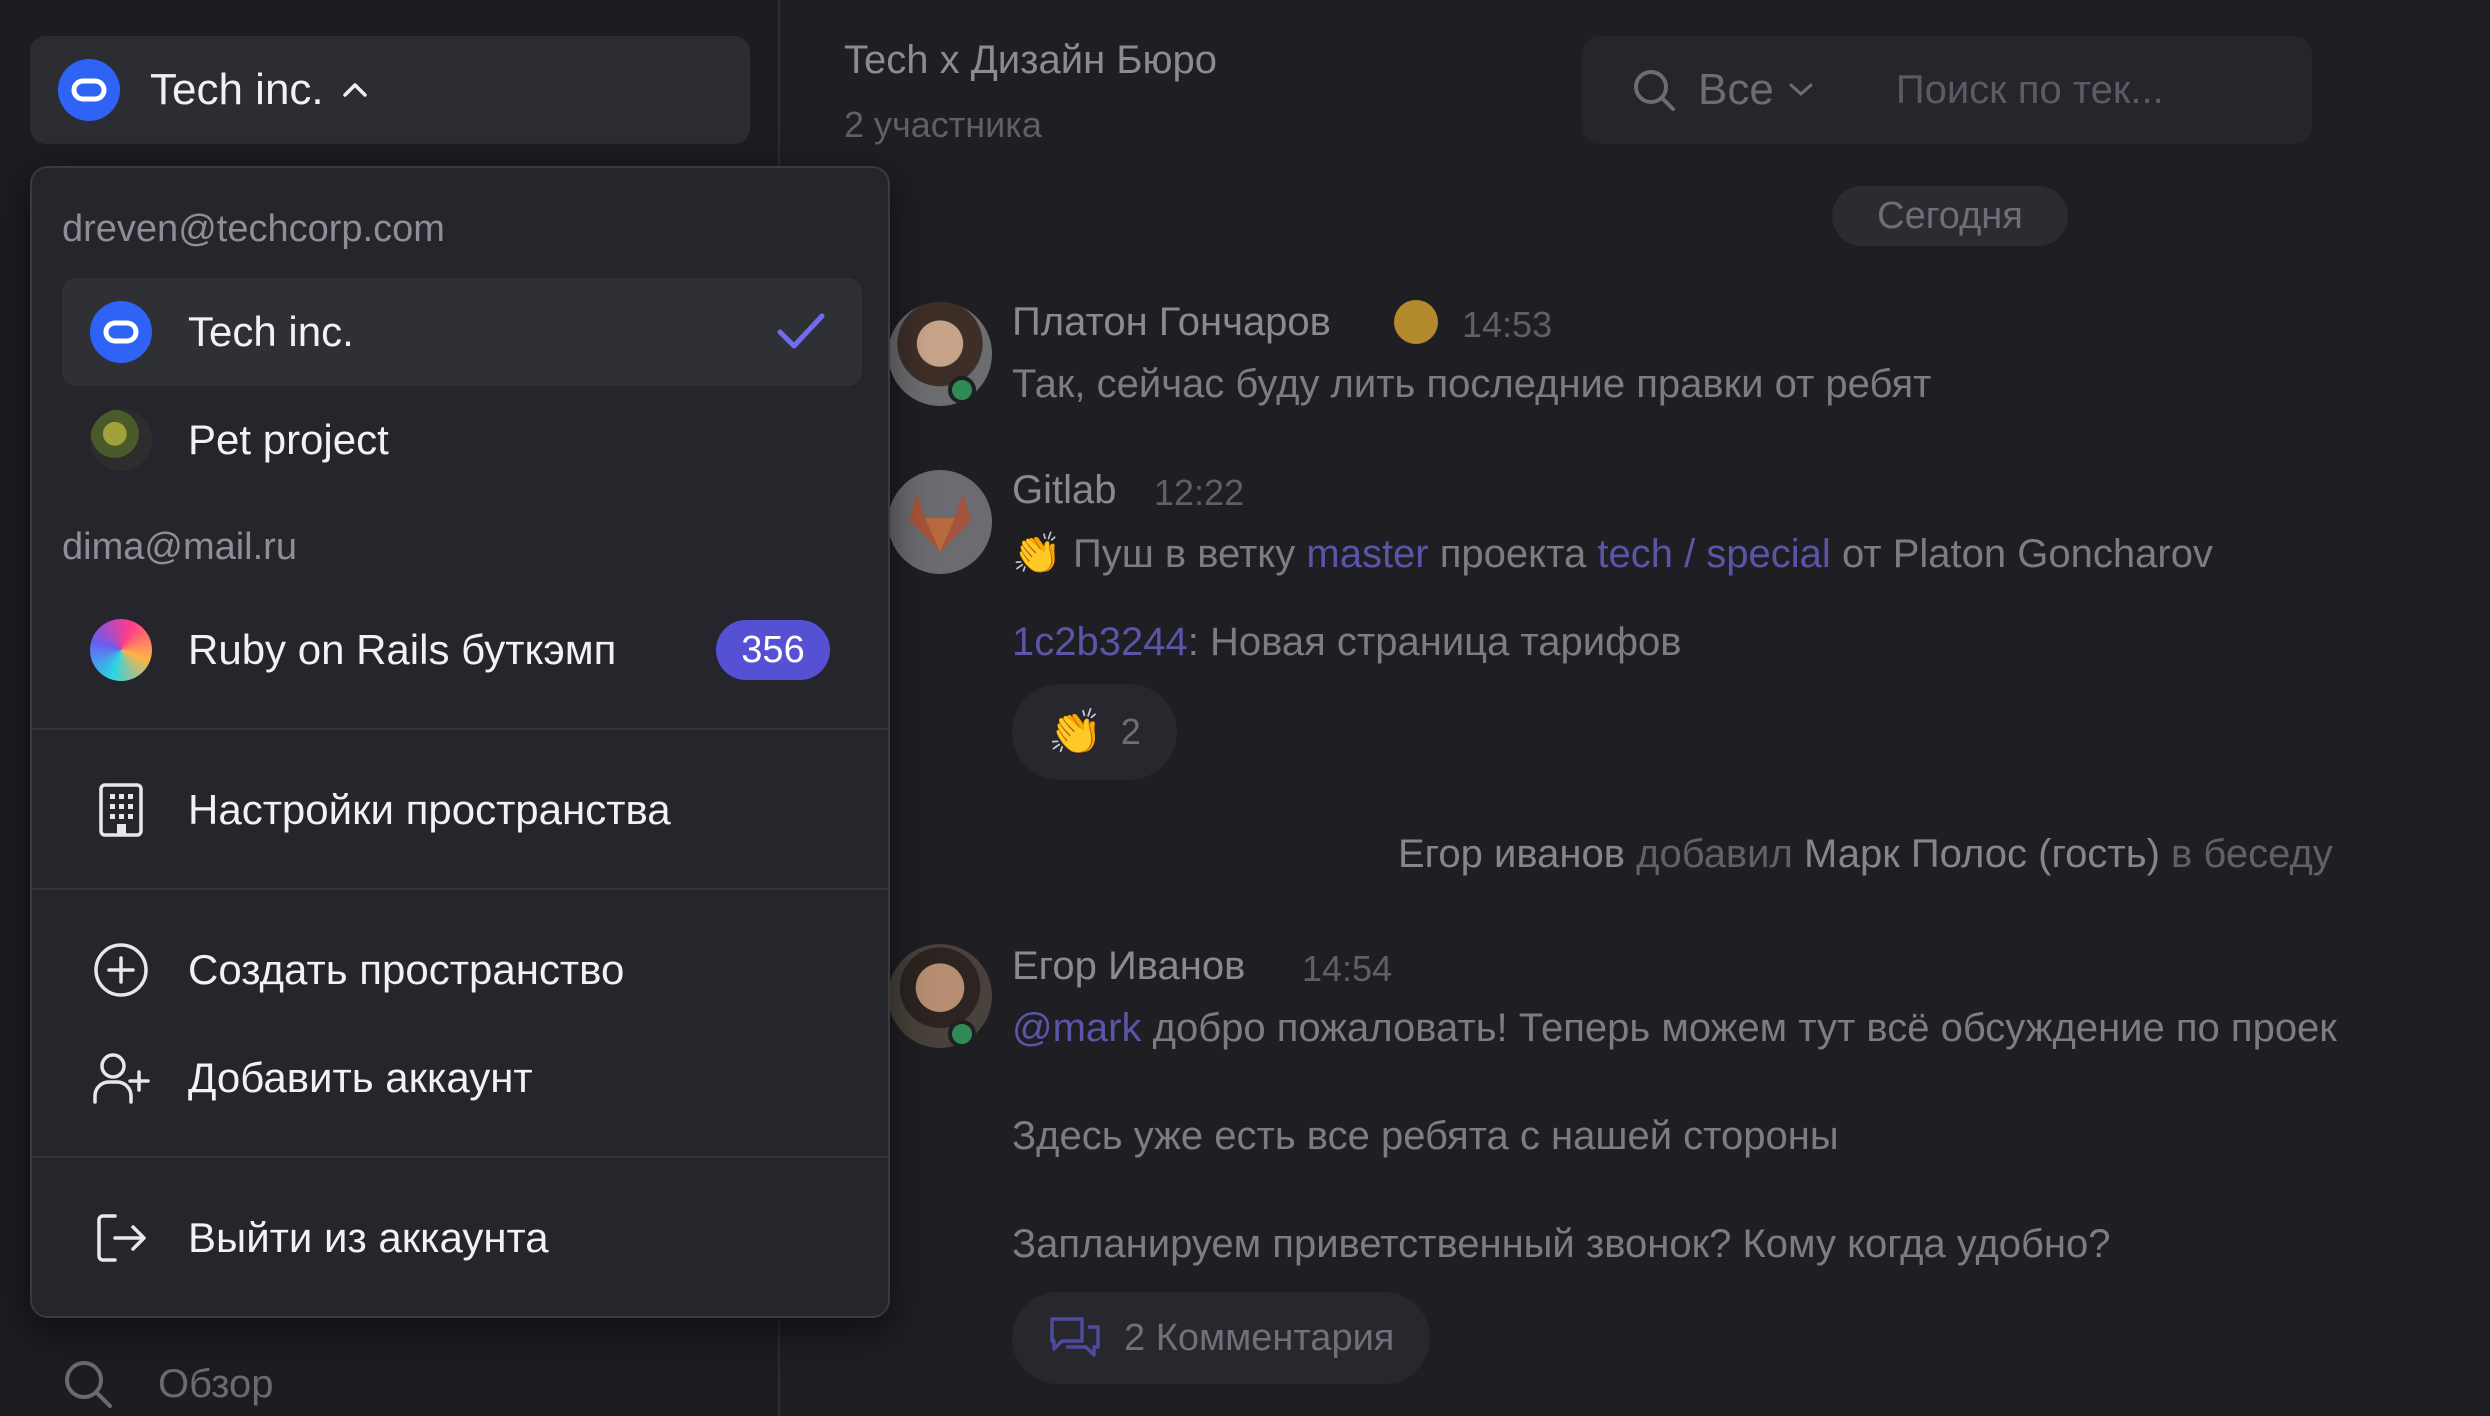  I want to click on space-settings-item: Настройки пространства, so click(462, 810).